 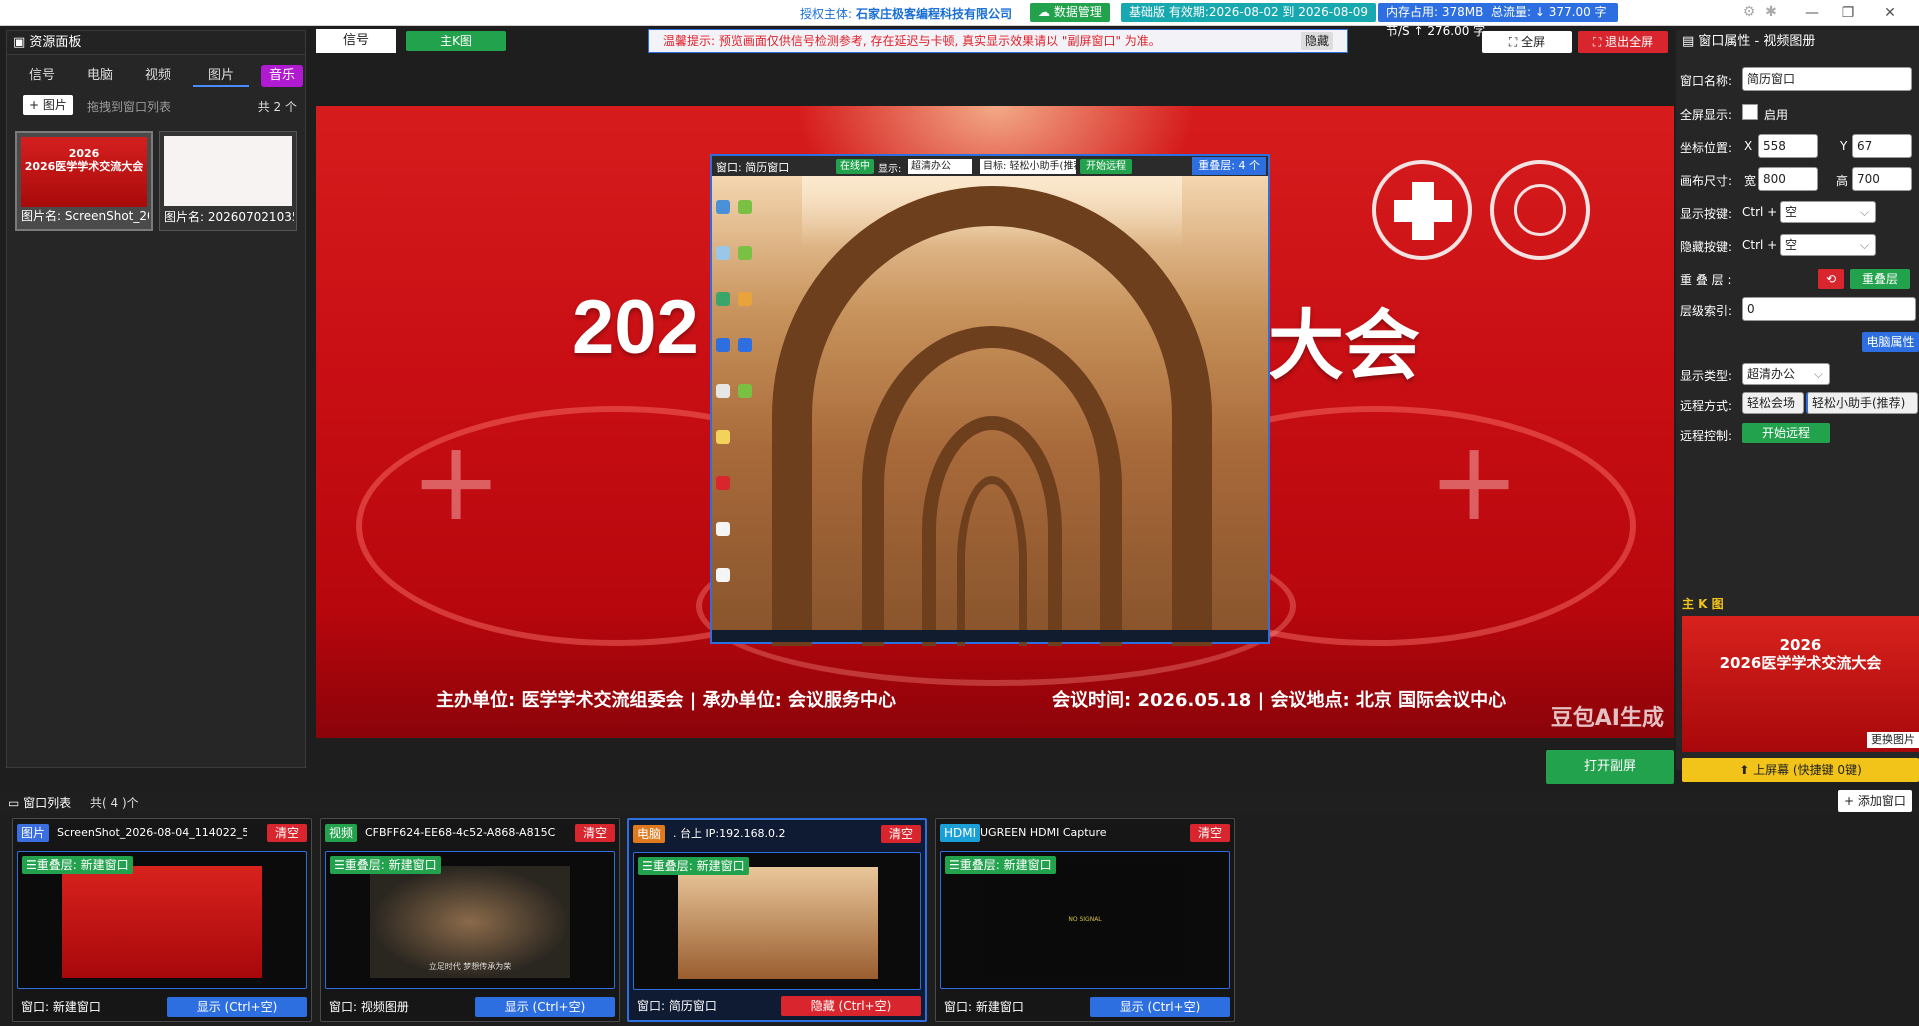 I want to click on start-remote-button: 开始远程, so click(x=1106, y=166).